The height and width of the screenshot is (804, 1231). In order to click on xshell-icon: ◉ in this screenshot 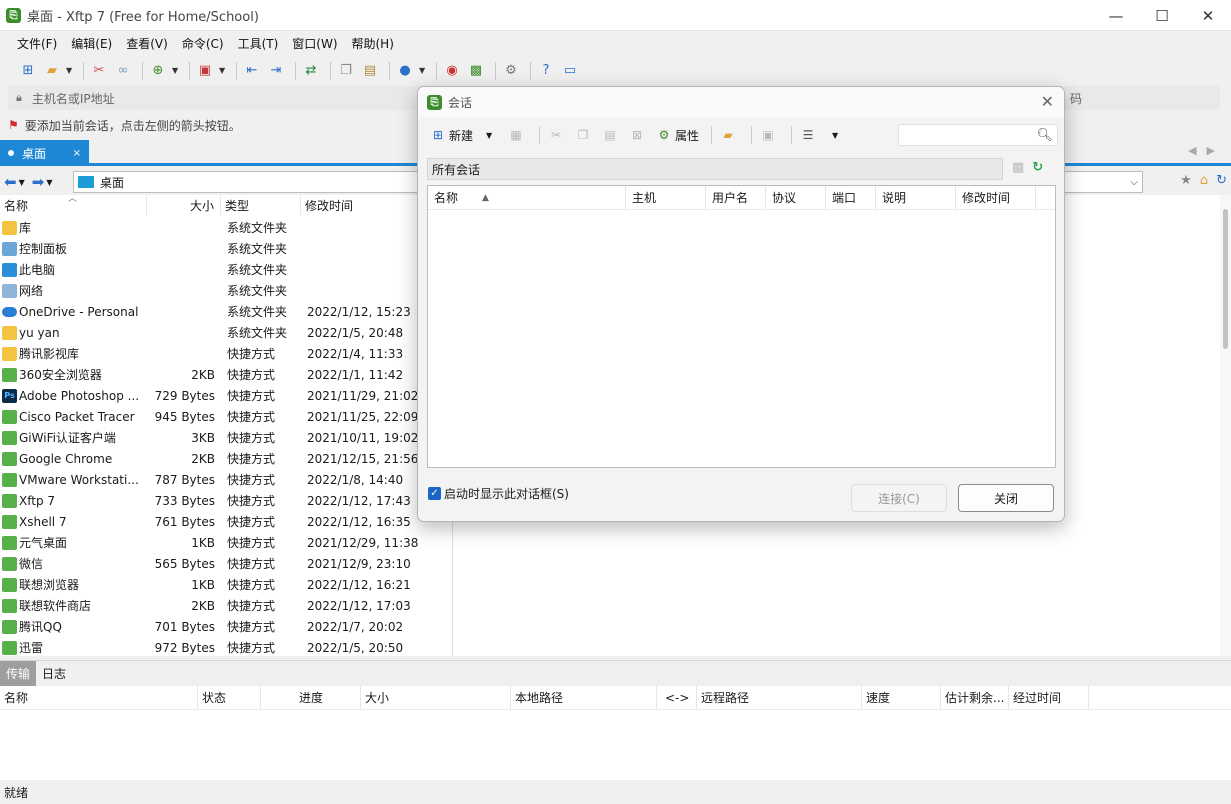, I will do `click(452, 71)`.